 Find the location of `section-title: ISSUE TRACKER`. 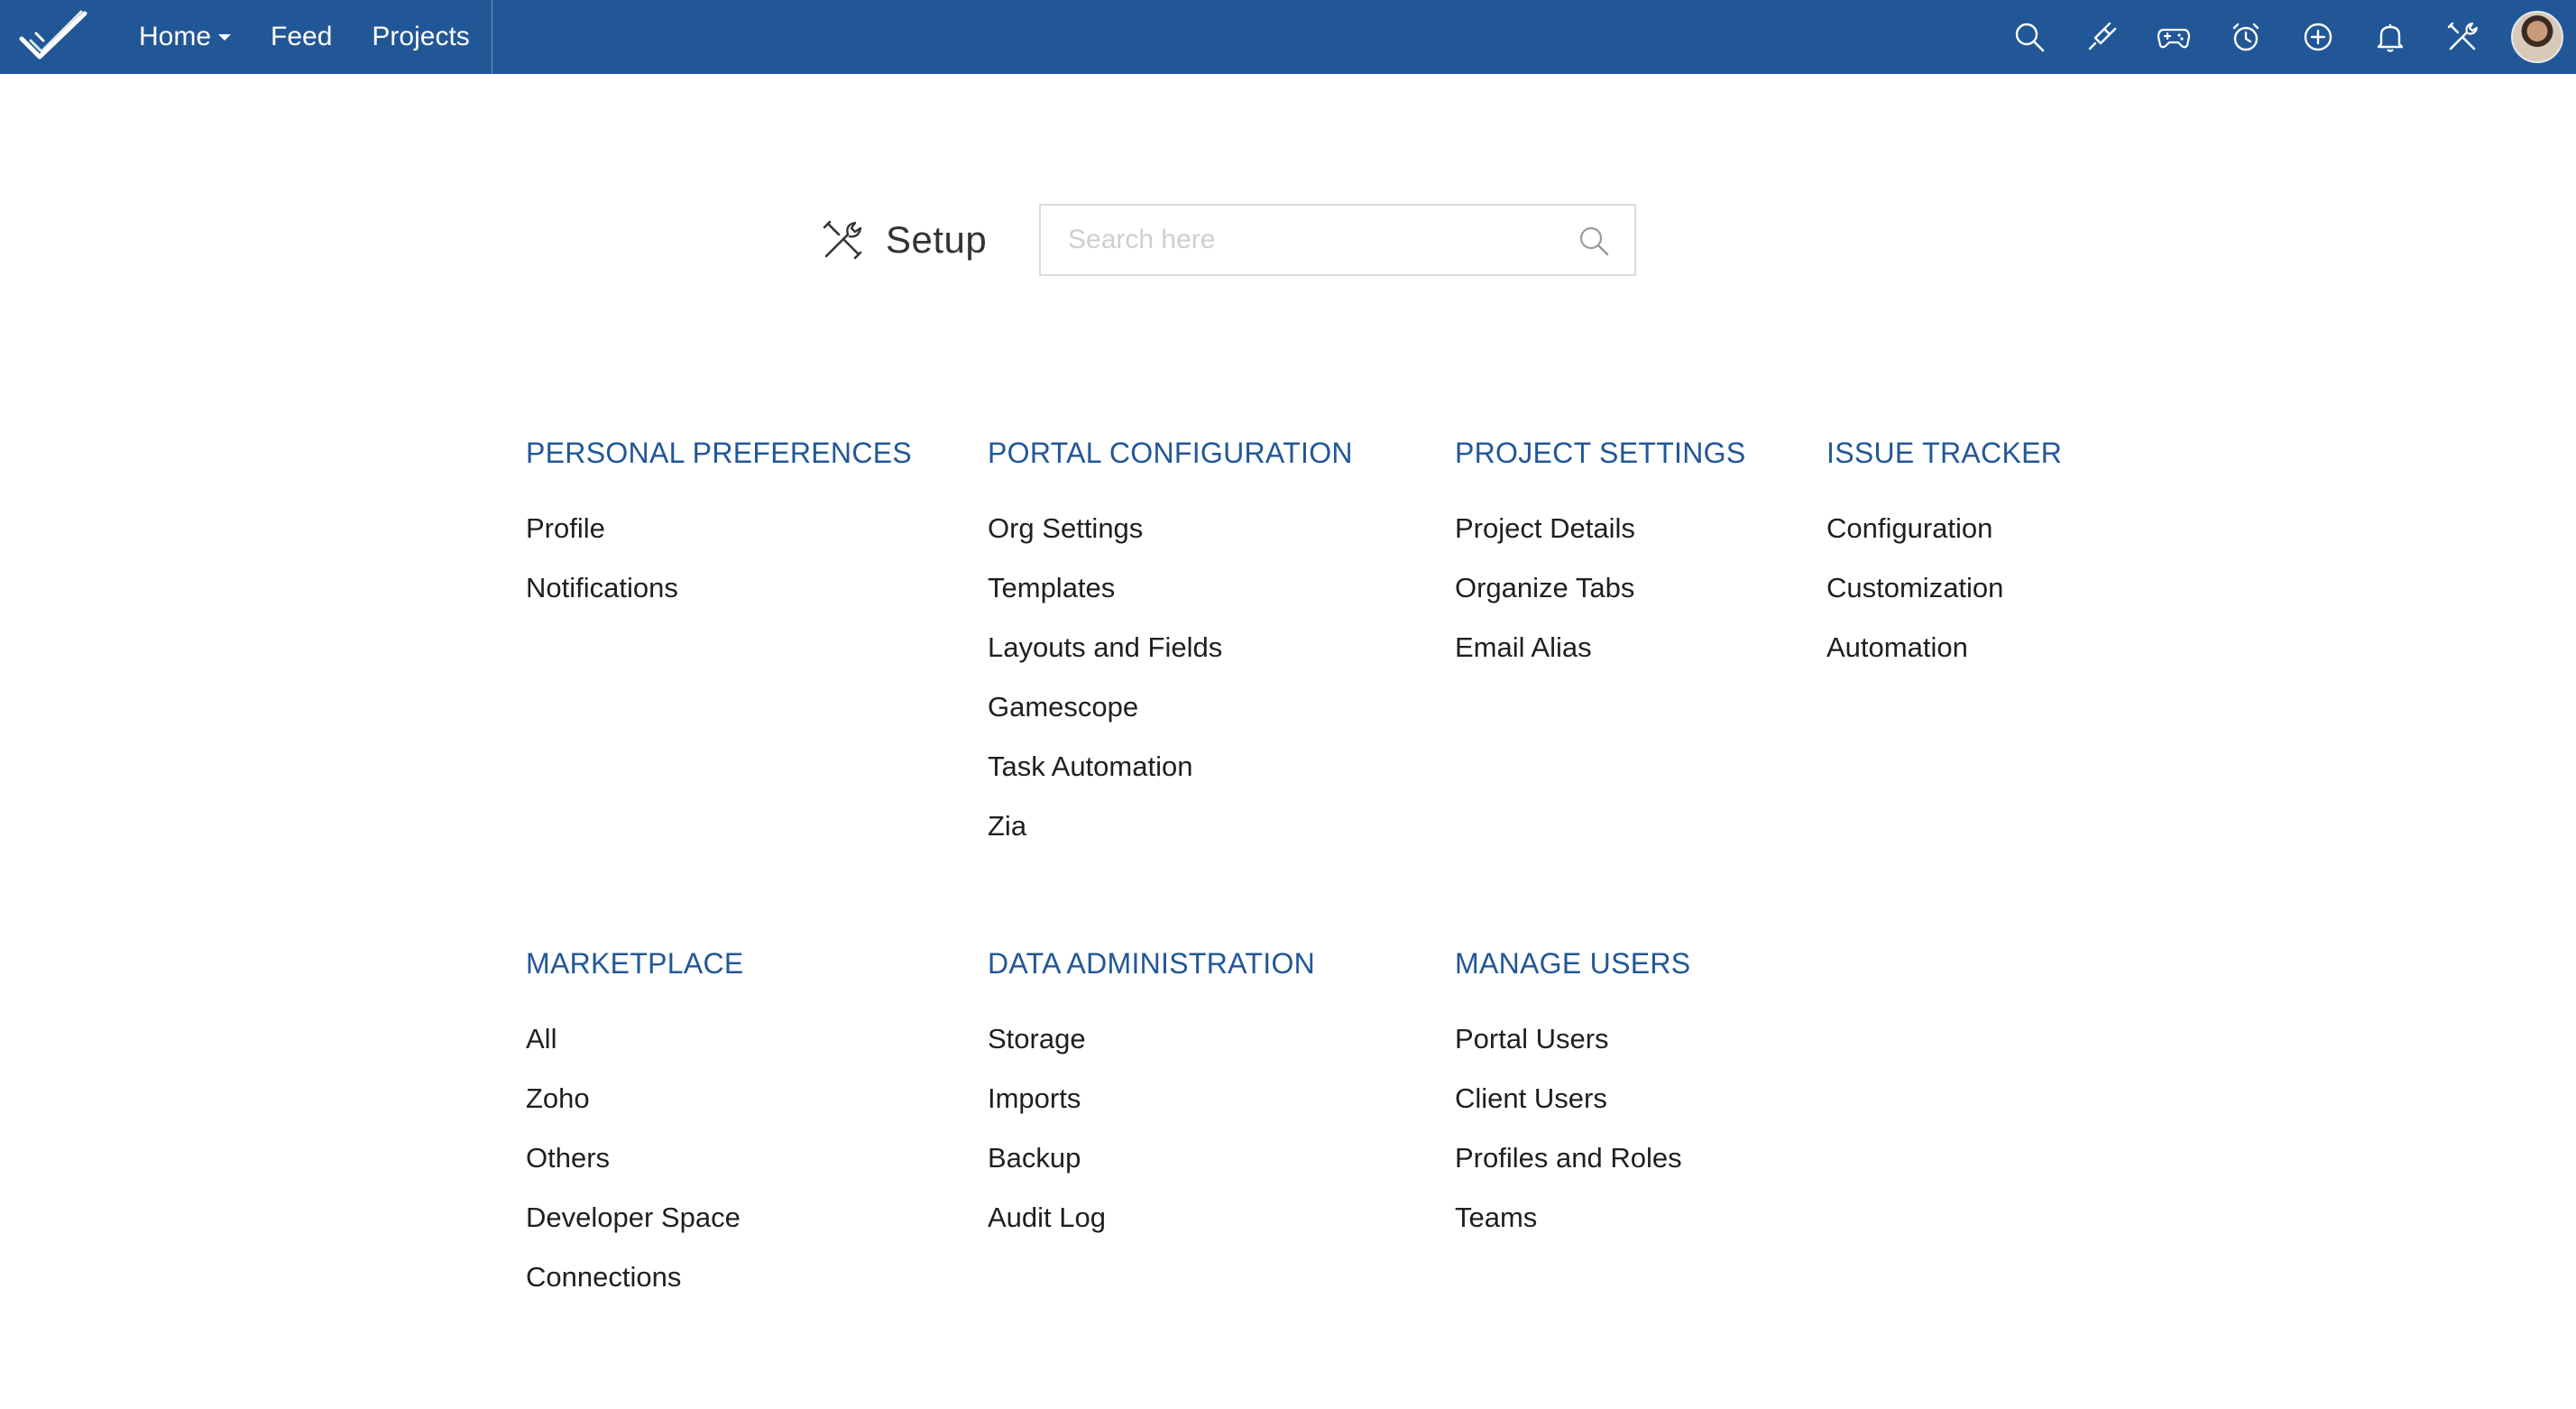

section-title: ISSUE TRACKER is located at coordinates (1944, 453).